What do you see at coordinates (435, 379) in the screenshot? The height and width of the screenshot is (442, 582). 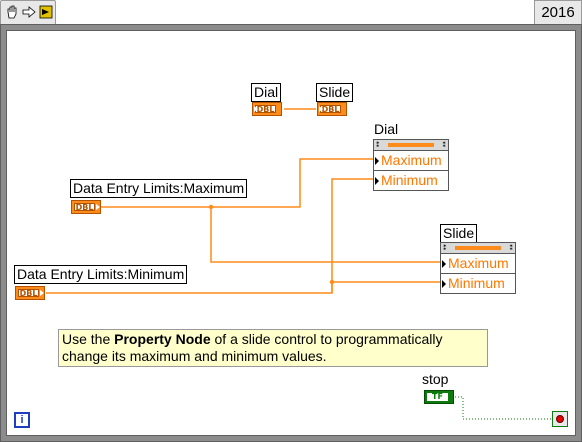 I see `stop-label: stop` at bounding box center [435, 379].